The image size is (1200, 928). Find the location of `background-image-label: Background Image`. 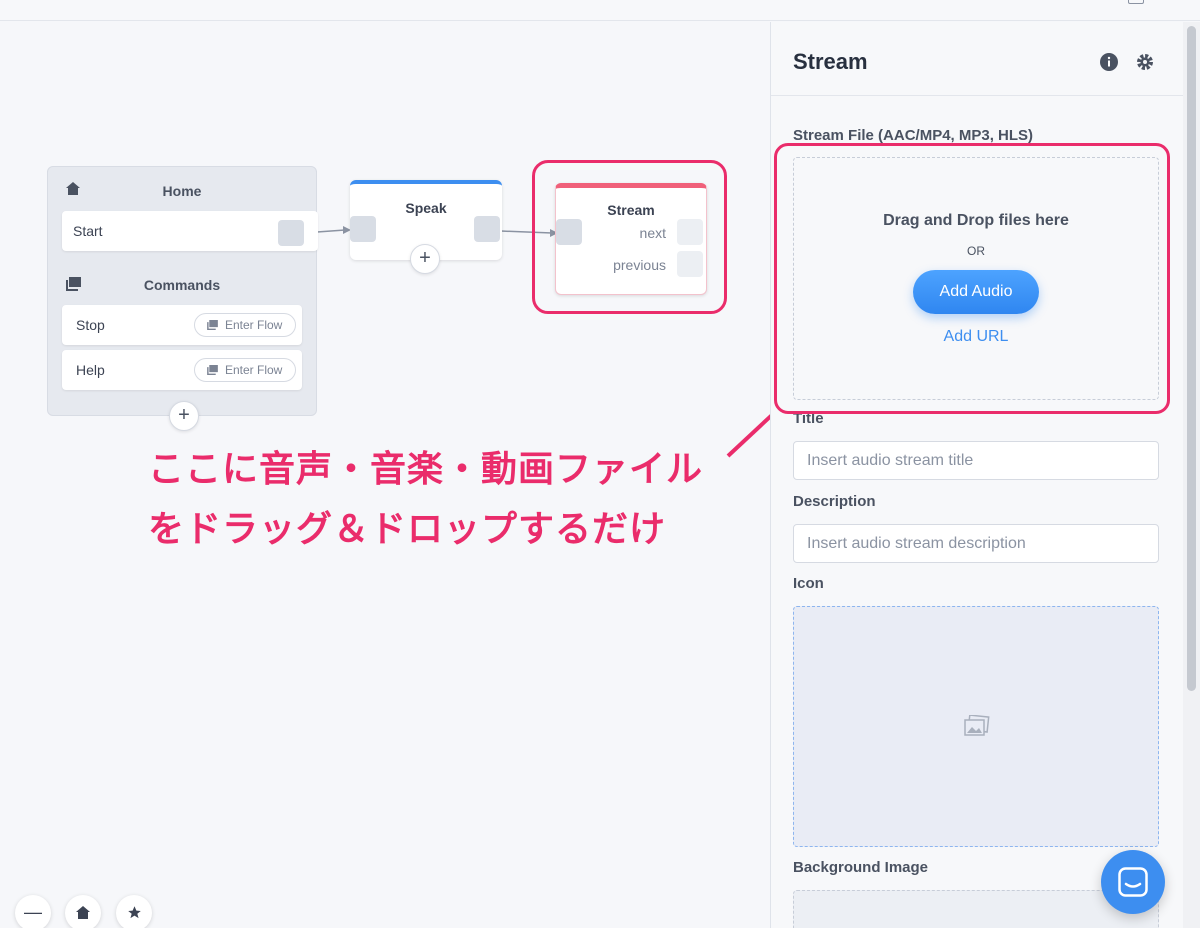

background-image-label: Background Image is located at coordinates (861, 867).